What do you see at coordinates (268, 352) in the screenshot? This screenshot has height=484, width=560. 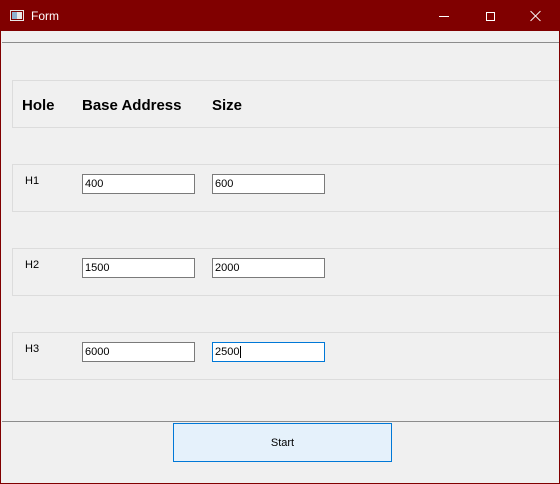 I see `size-input-focused: 2500` at bounding box center [268, 352].